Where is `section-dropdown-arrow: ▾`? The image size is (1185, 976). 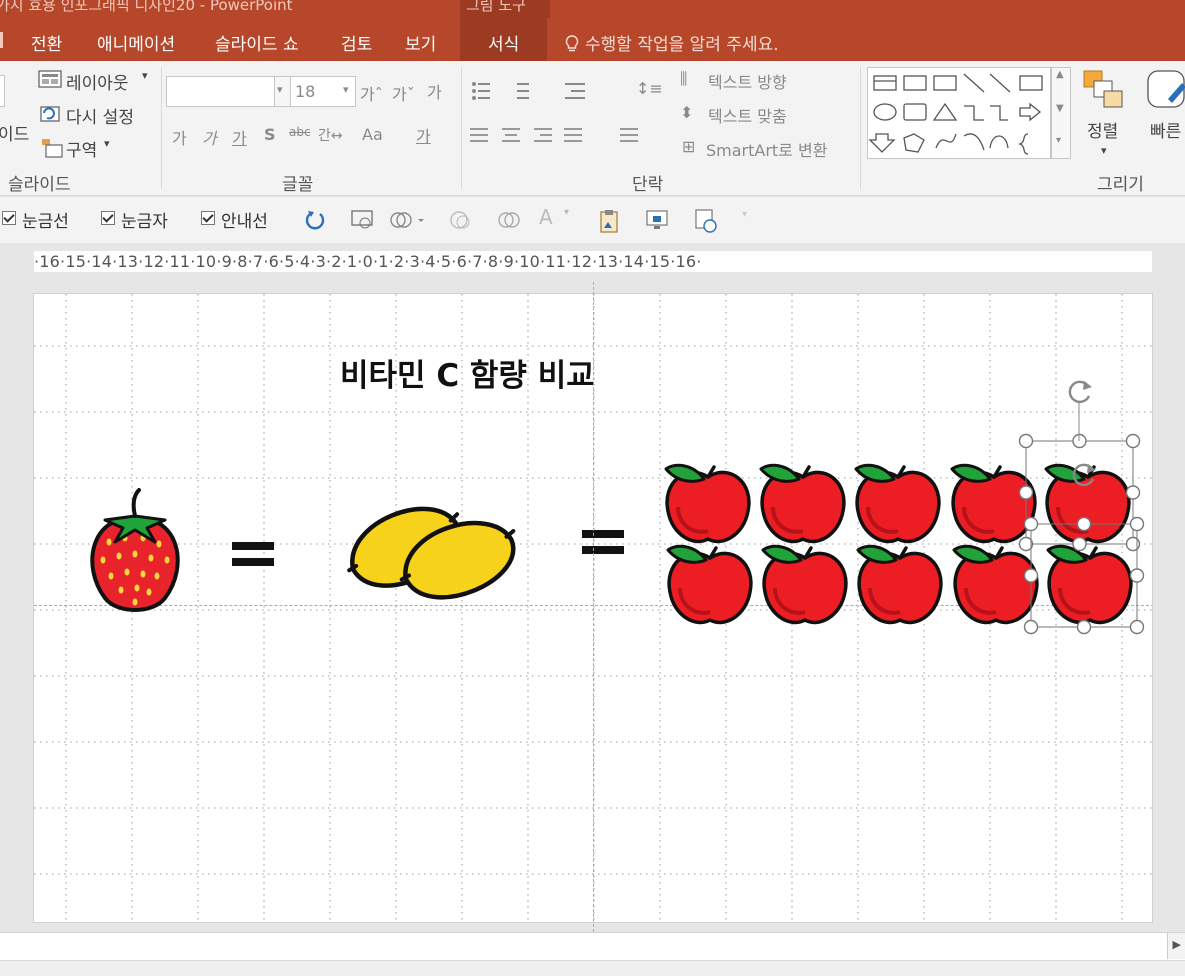 section-dropdown-arrow: ▾ is located at coordinates (107, 143).